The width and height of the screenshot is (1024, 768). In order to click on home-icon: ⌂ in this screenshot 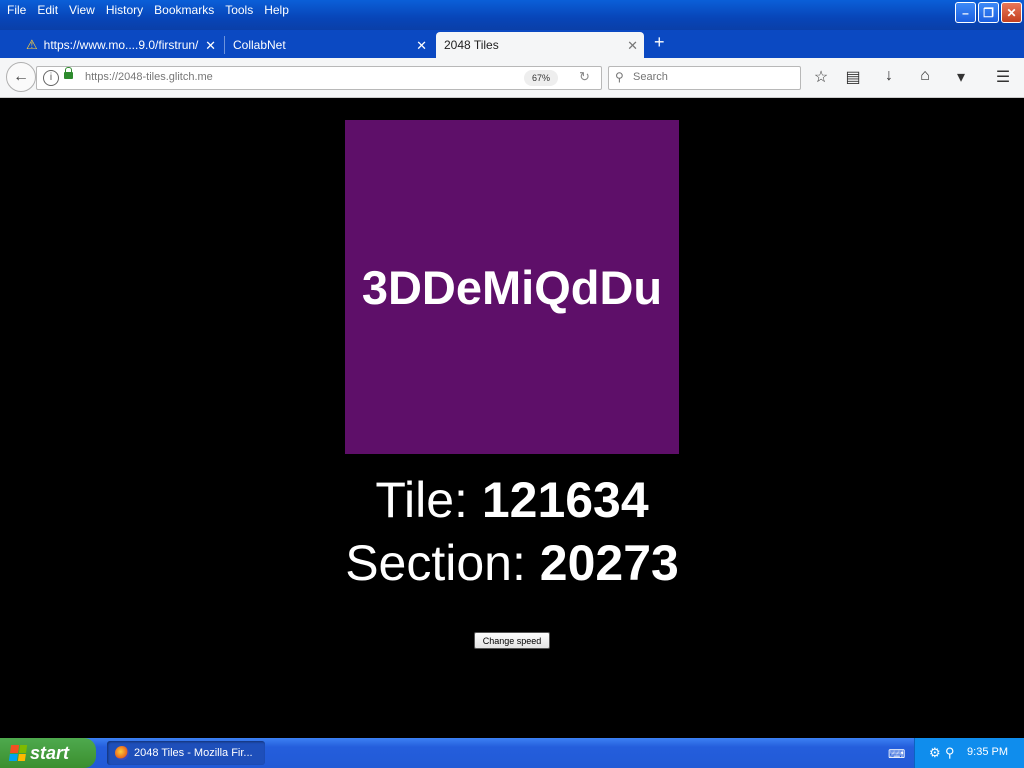, I will do `click(925, 76)`.